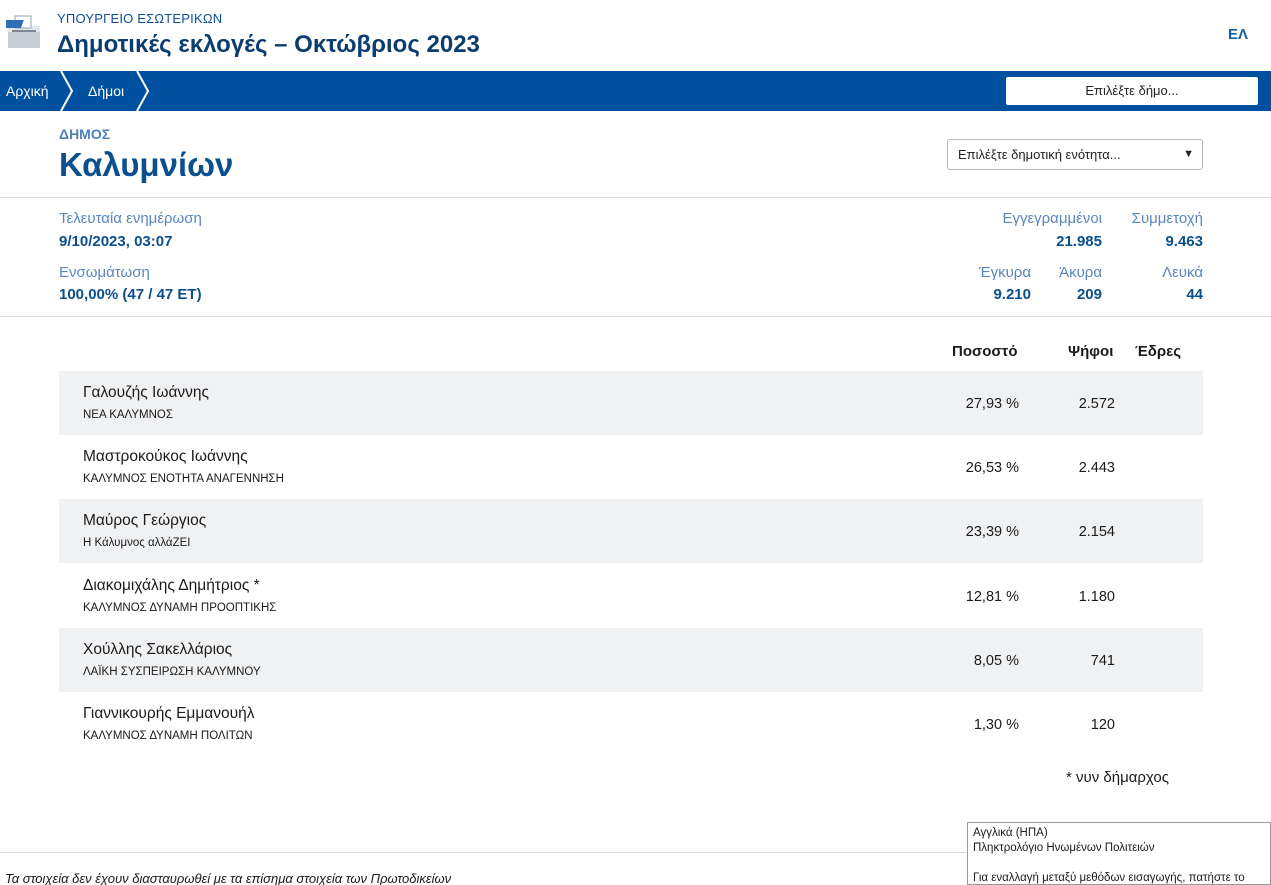  I want to click on registered-value: 21.985, so click(1079, 241).